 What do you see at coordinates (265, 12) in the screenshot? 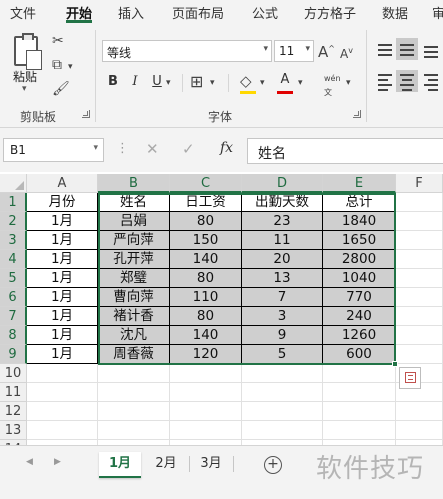
I see `tab-formulas: 公式` at bounding box center [265, 12].